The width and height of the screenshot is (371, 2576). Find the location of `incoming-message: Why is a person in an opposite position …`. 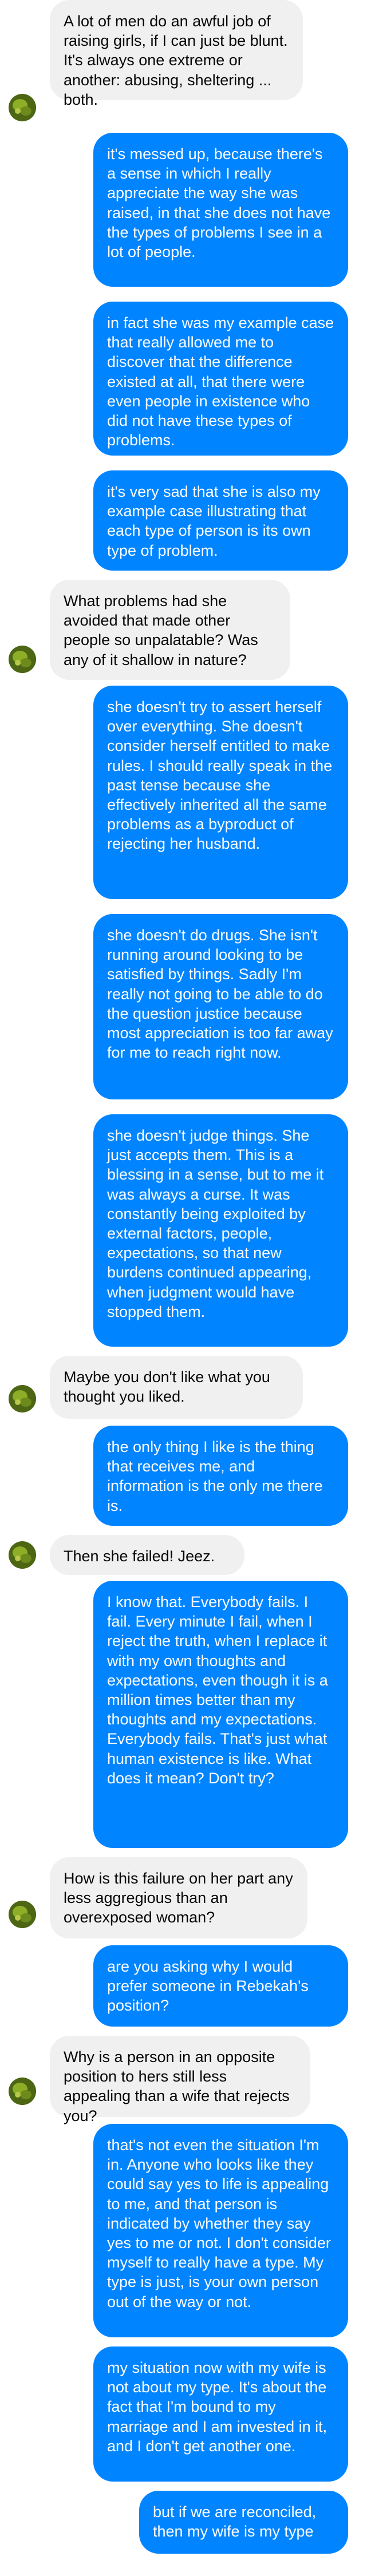

incoming-message: Why is a person in an opposite position … is located at coordinates (180, 2080).